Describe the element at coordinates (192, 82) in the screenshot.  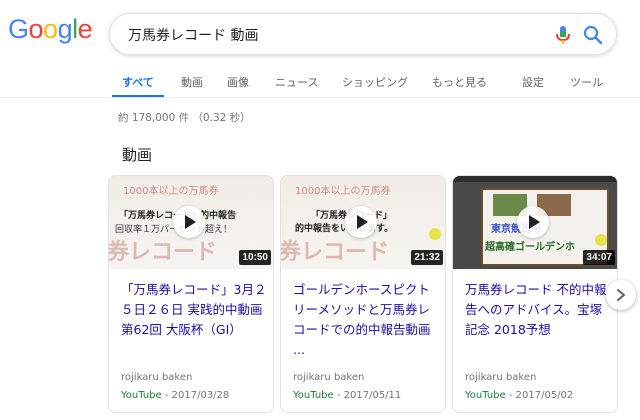
I see `tab-videos: 動画` at that location.